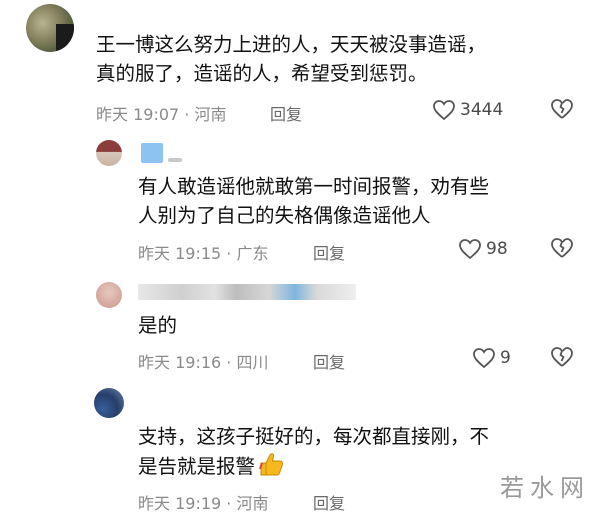 This screenshot has height=514, width=600. Describe the element at coordinates (313, 201) in the screenshot. I see `reply-text: 有人敢造谣他就敢第一时间报警，劝有些 人别为了自己的失格偶像造谣他人` at that location.